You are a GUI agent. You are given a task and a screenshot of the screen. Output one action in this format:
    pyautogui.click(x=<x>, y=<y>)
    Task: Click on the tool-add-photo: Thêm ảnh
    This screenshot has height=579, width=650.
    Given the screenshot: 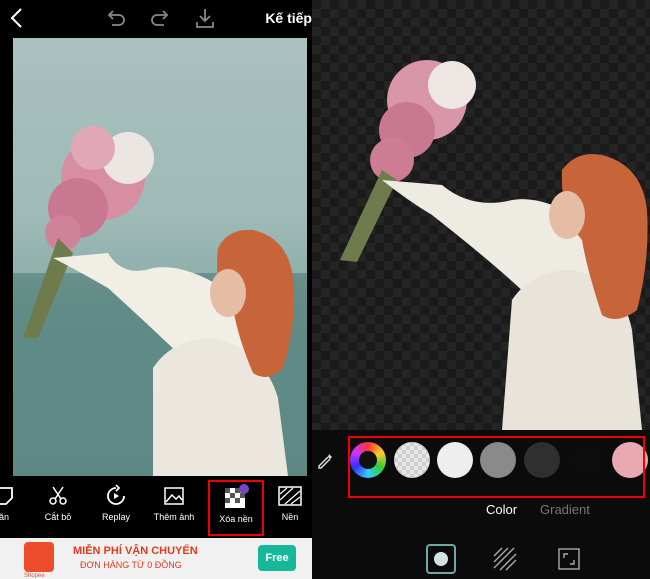 What is the action you would take?
    pyautogui.click(x=174, y=503)
    